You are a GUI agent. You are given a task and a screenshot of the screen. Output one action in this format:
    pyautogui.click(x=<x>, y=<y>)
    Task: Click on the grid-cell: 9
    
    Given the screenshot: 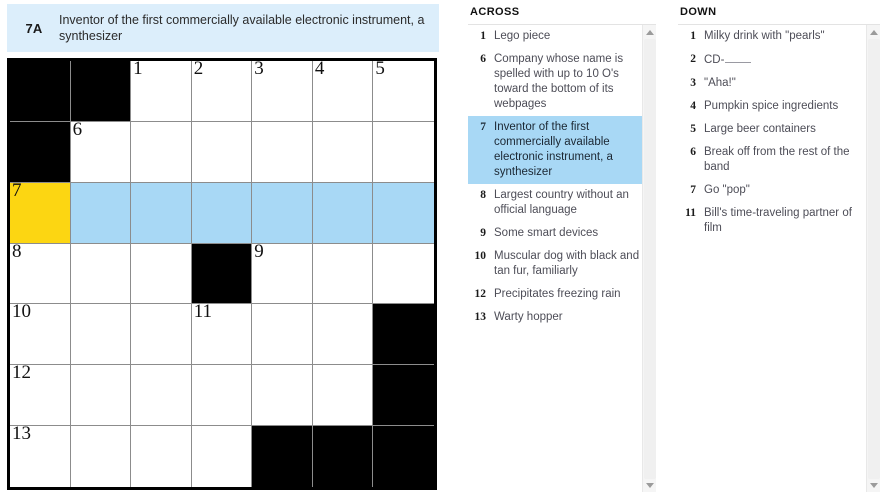 What is the action you would take?
    pyautogui.click(x=282, y=273)
    